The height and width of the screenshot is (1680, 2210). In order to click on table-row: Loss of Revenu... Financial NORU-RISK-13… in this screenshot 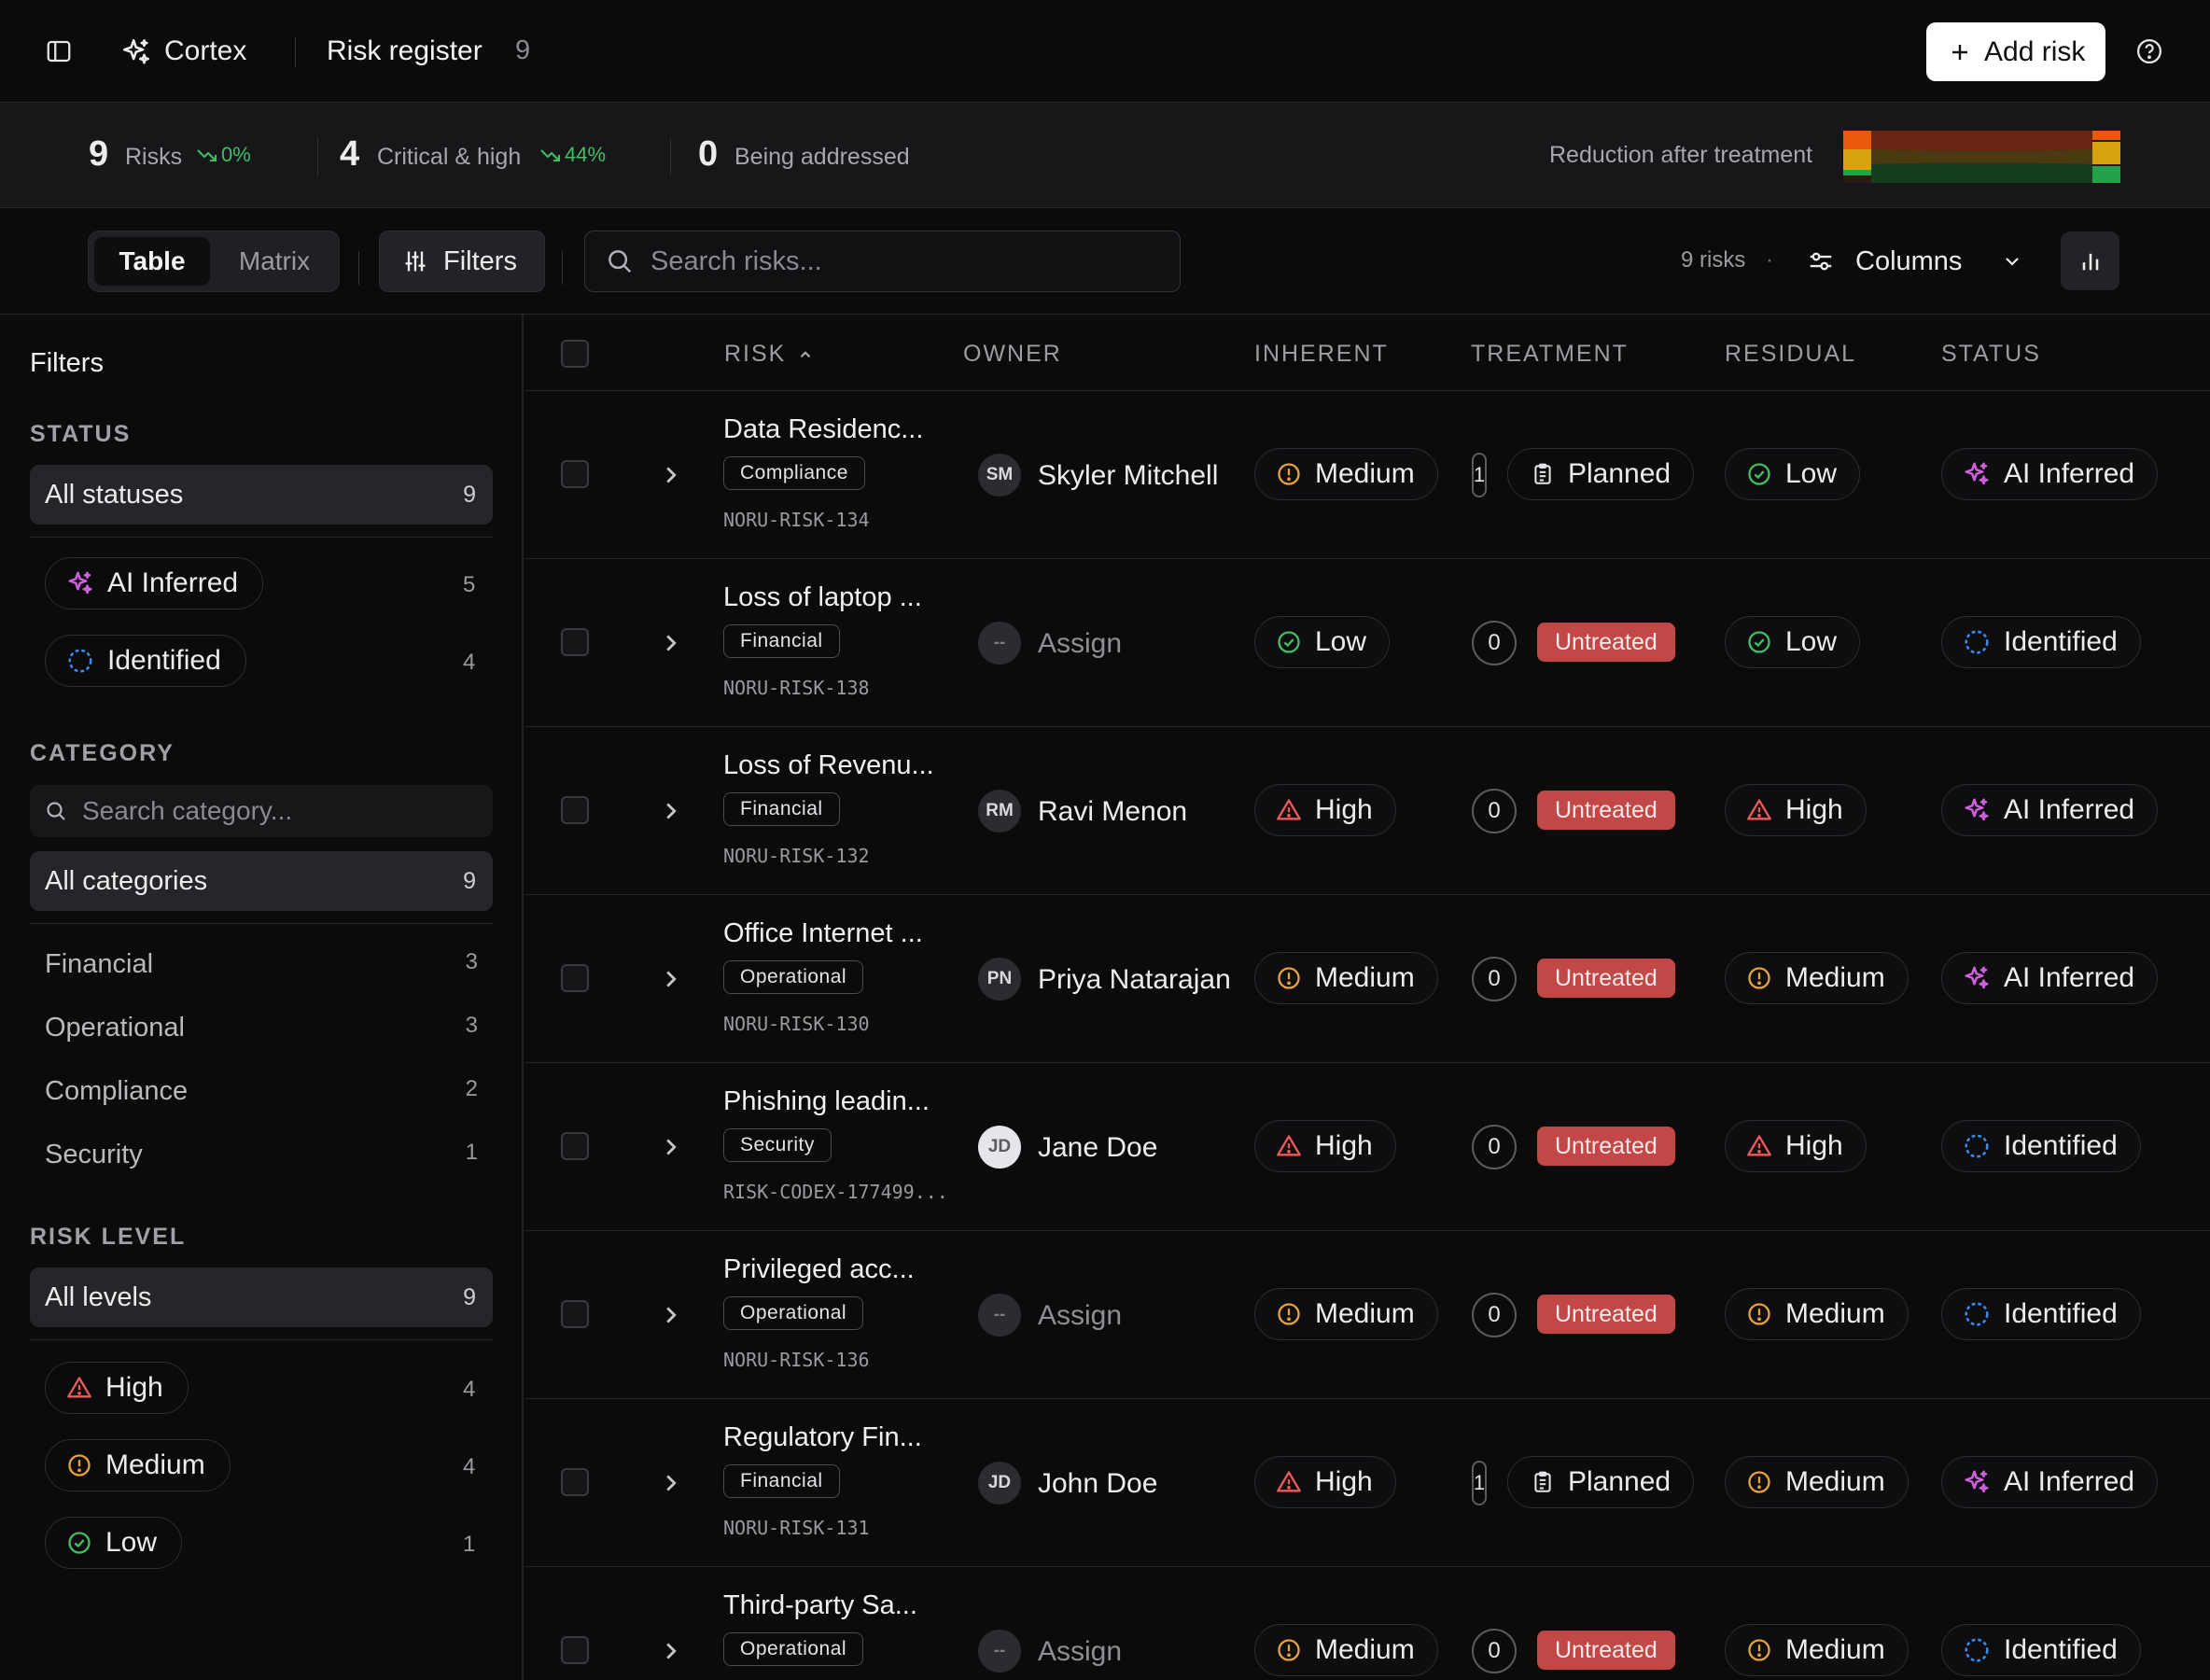, I will do `click(1367, 811)`.